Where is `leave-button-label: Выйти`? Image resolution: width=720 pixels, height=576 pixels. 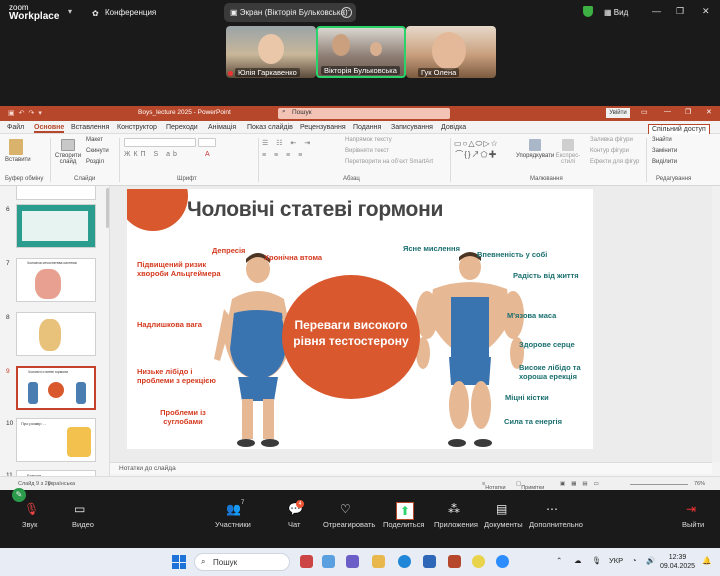 leave-button-label: Выйти is located at coordinates (693, 524).